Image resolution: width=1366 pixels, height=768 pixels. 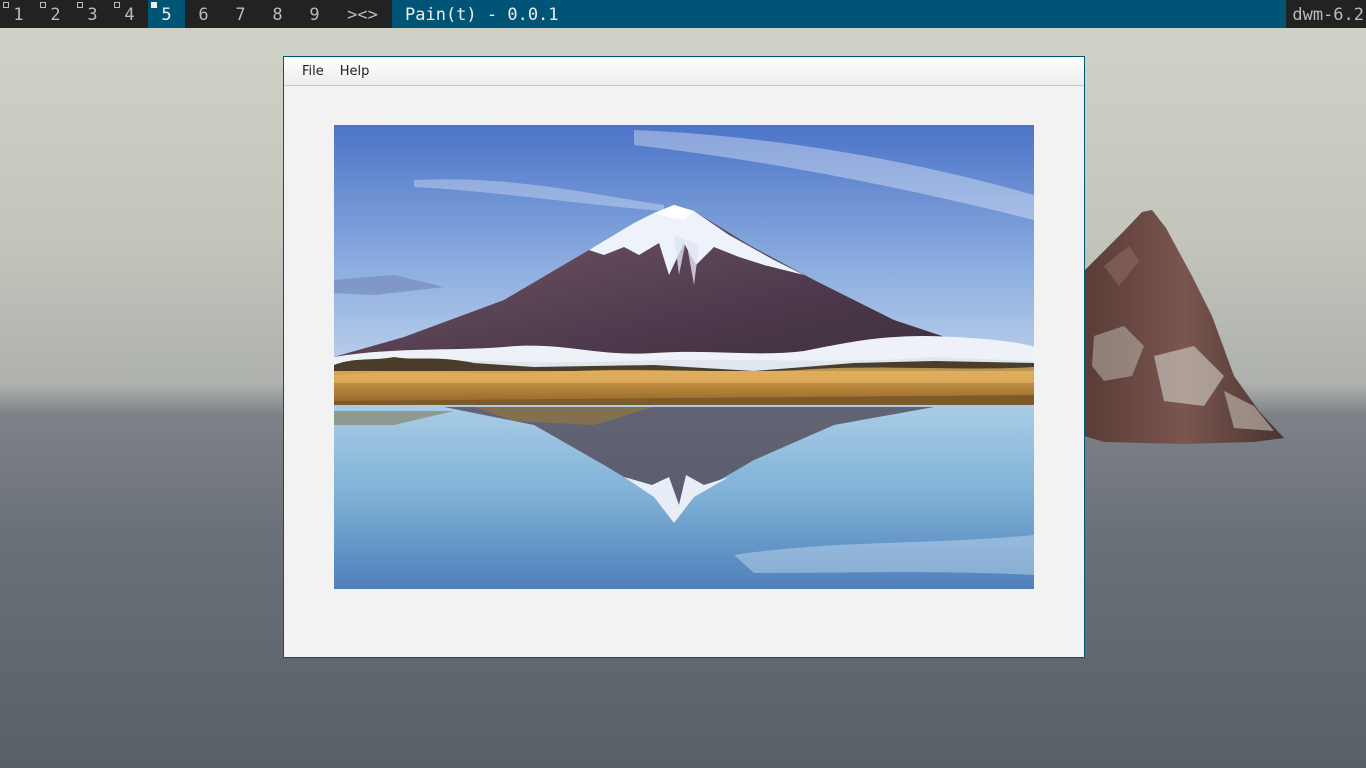 I want to click on layout-symbol: ><>, so click(x=362, y=14).